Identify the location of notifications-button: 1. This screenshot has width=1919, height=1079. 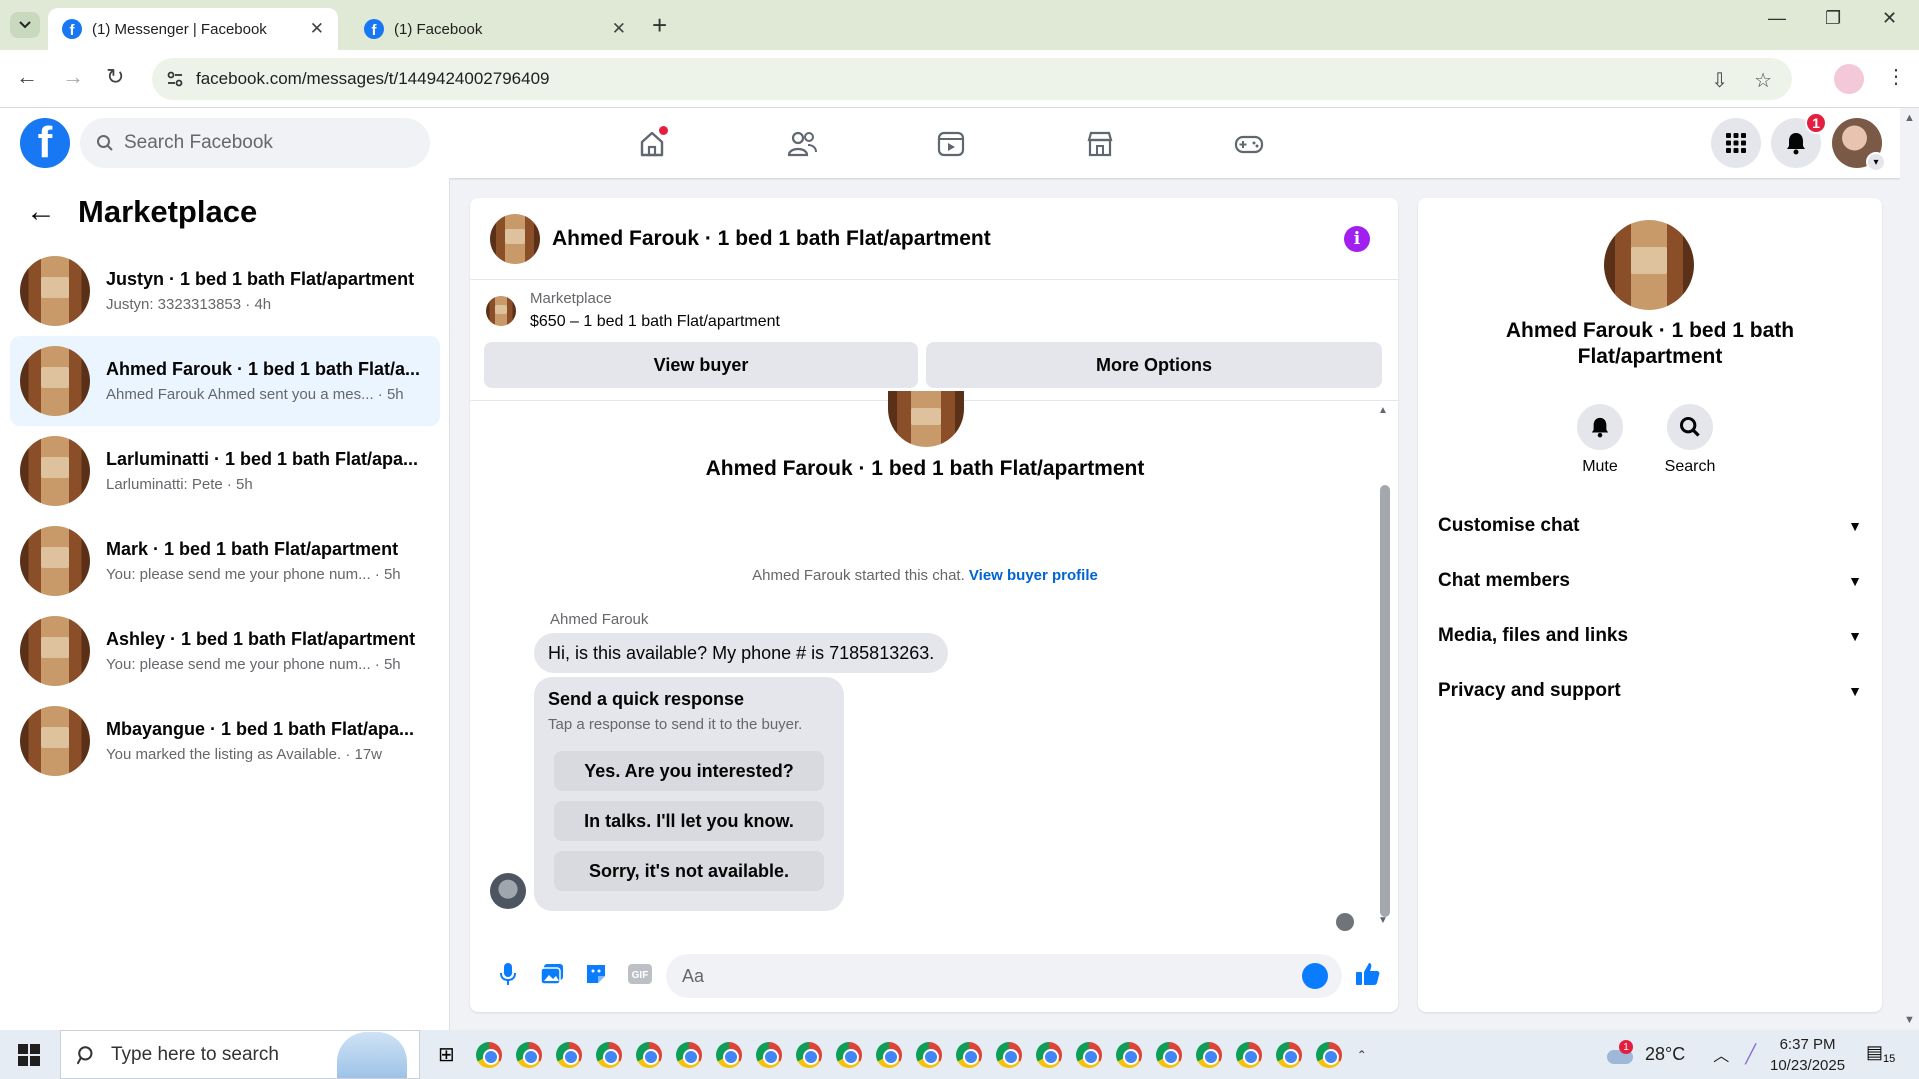
(1799, 140).